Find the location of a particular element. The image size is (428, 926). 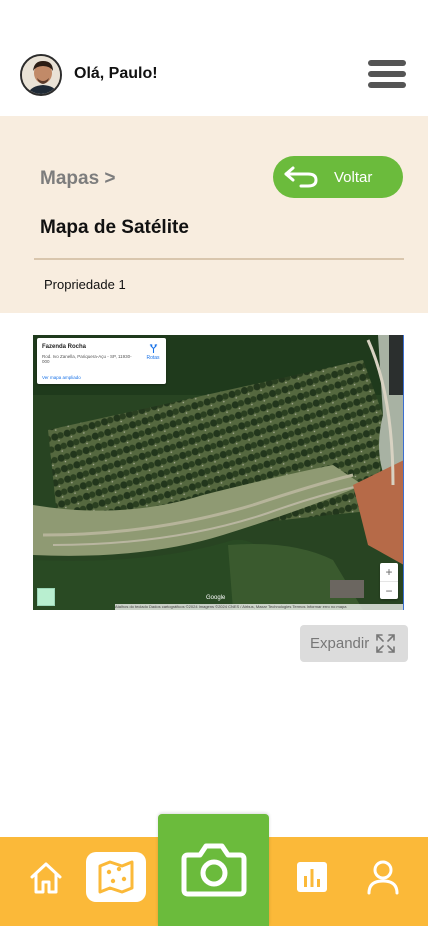

zoom-out-button: − is located at coordinates (389, 590).